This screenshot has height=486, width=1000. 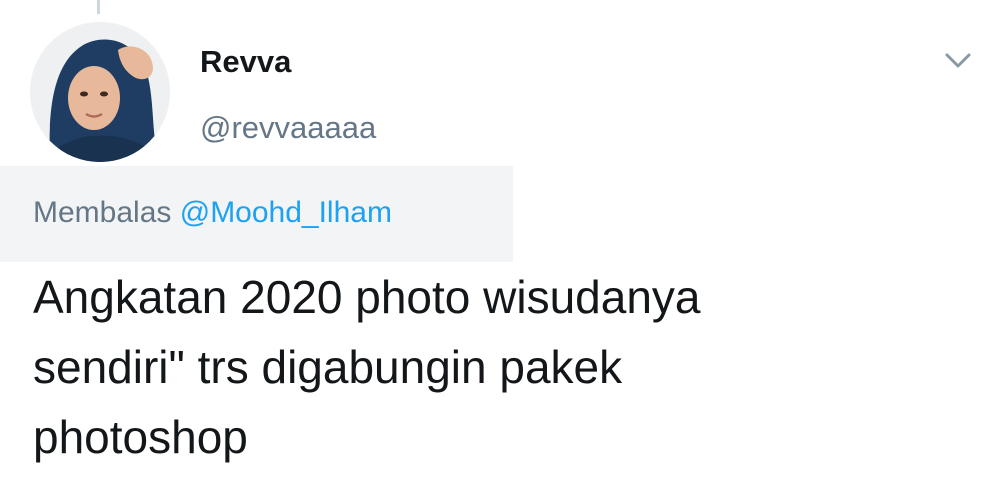 I want to click on profile-photo-icon, so click(x=100, y=92).